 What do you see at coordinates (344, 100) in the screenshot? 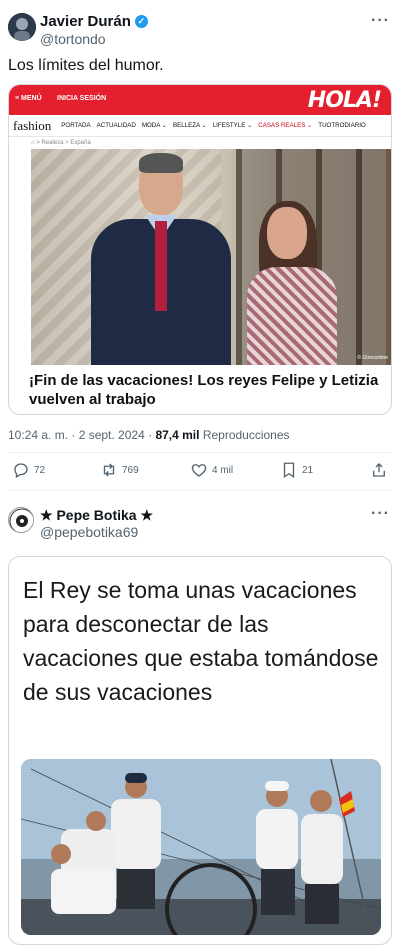
I see `hola-logo: HOLA!` at bounding box center [344, 100].